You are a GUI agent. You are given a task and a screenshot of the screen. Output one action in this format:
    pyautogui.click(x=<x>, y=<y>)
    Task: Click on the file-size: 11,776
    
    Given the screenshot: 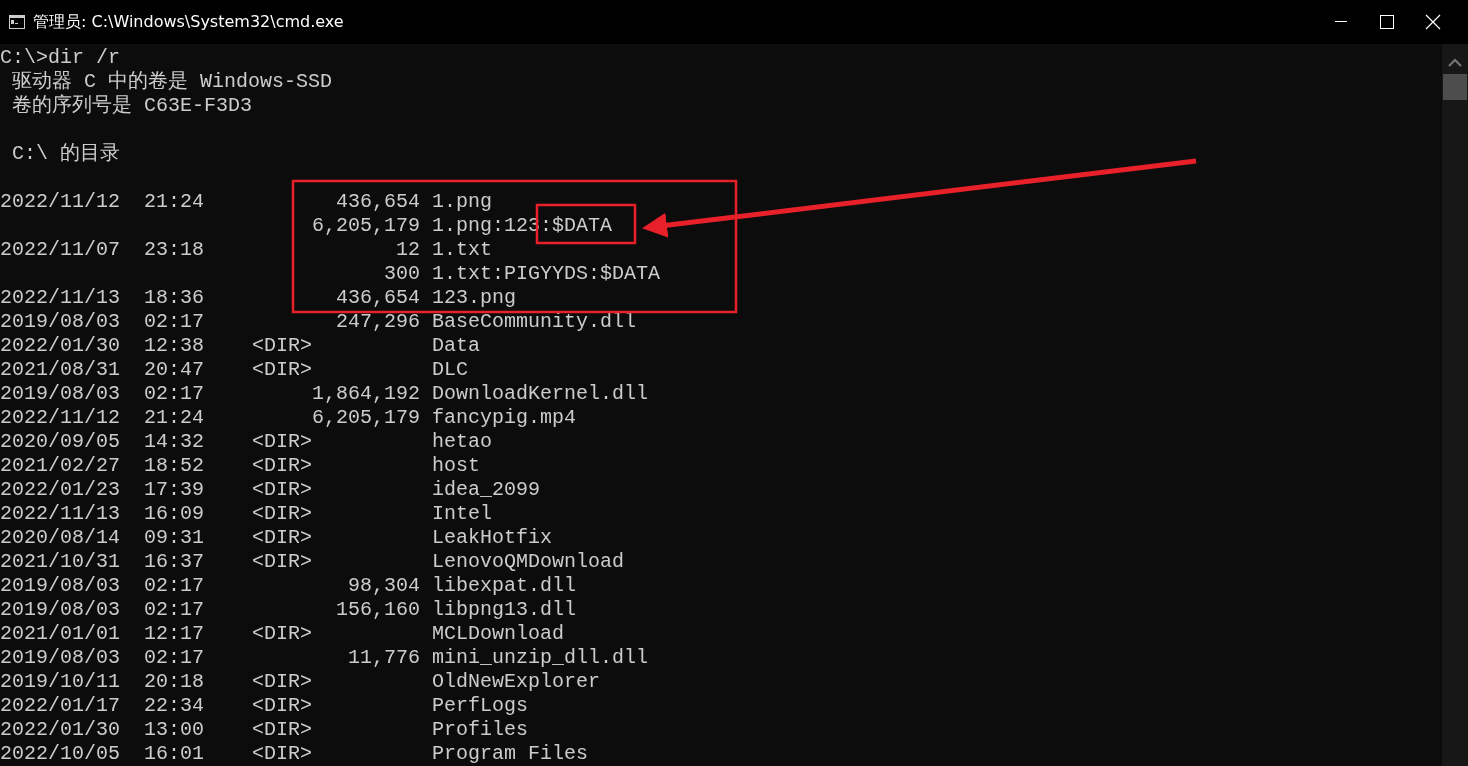 What is the action you would take?
    pyautogui.click(x=384, y=658)
    